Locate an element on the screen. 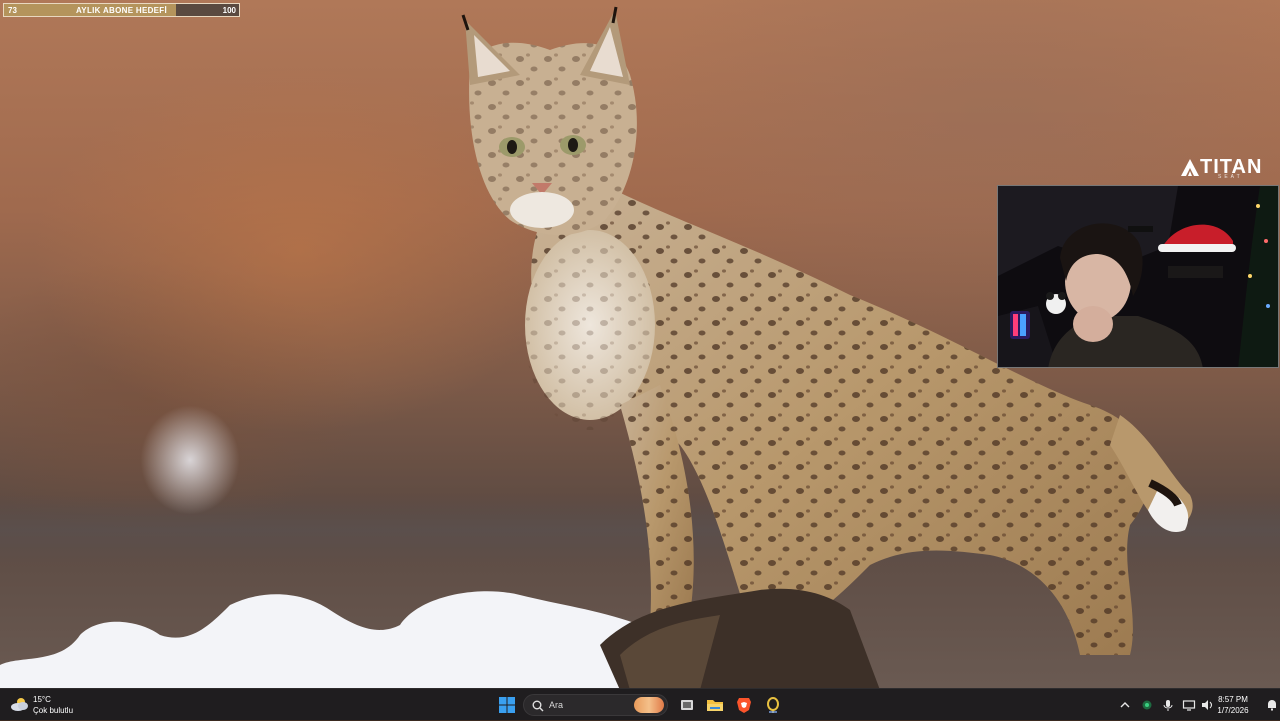 This screenshot has height=721, width=1280. search-highlight-icon is located at coordinates (649, 705).